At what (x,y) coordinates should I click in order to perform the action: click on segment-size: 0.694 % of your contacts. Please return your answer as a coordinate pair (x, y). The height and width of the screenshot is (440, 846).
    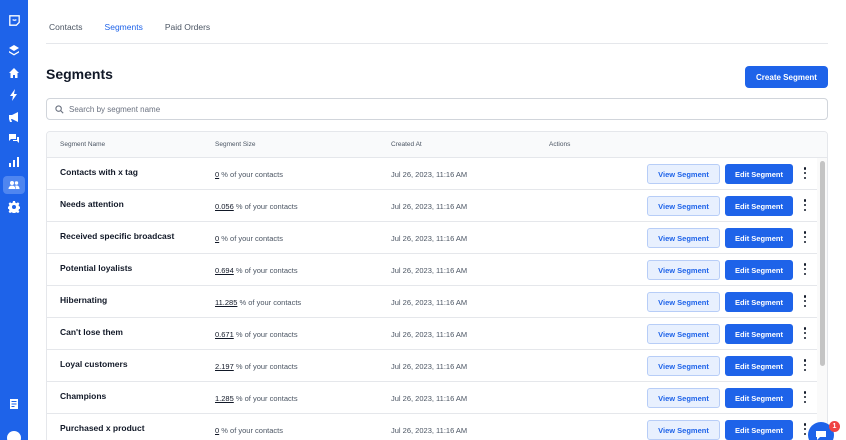
    Looking at the image, I should click on (256, 270).